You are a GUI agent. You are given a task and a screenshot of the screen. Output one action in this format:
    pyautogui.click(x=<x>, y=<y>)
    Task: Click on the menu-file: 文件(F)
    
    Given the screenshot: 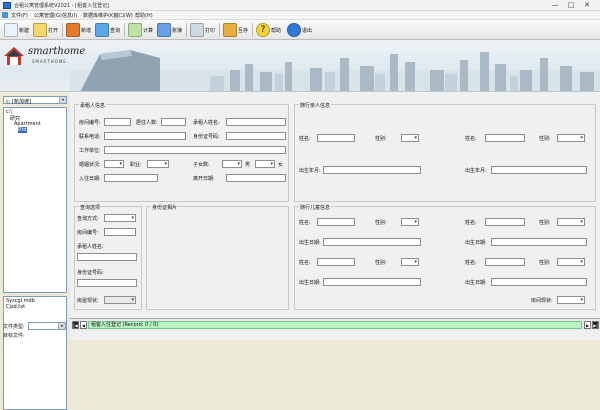 What is the action you would take?
    pyautogui.click(x=19, y=15)
    